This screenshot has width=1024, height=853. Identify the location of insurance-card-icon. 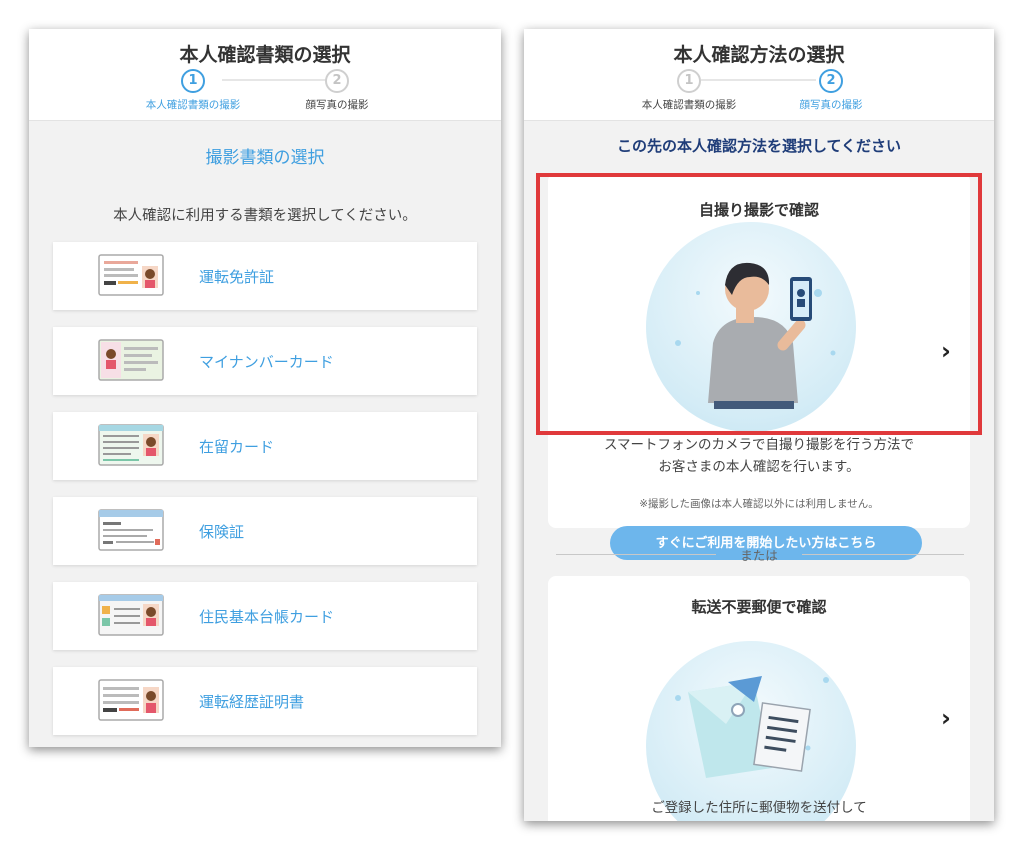
(131, 530).